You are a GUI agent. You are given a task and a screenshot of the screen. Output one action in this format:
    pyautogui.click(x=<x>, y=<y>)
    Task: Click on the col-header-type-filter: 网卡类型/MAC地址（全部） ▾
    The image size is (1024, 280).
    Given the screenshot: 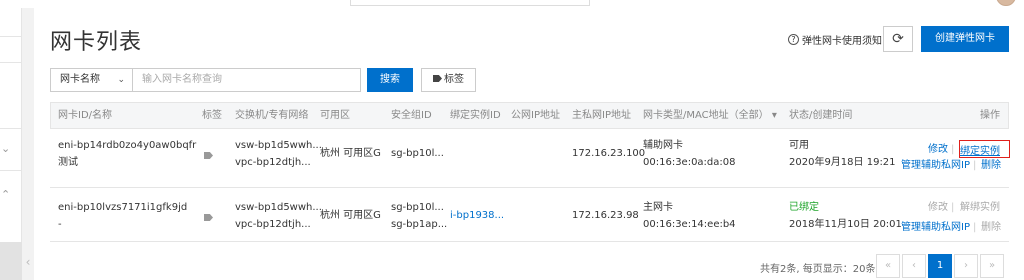 What is the action you would take?
    pyautogui.click(x=710, y=116)
    